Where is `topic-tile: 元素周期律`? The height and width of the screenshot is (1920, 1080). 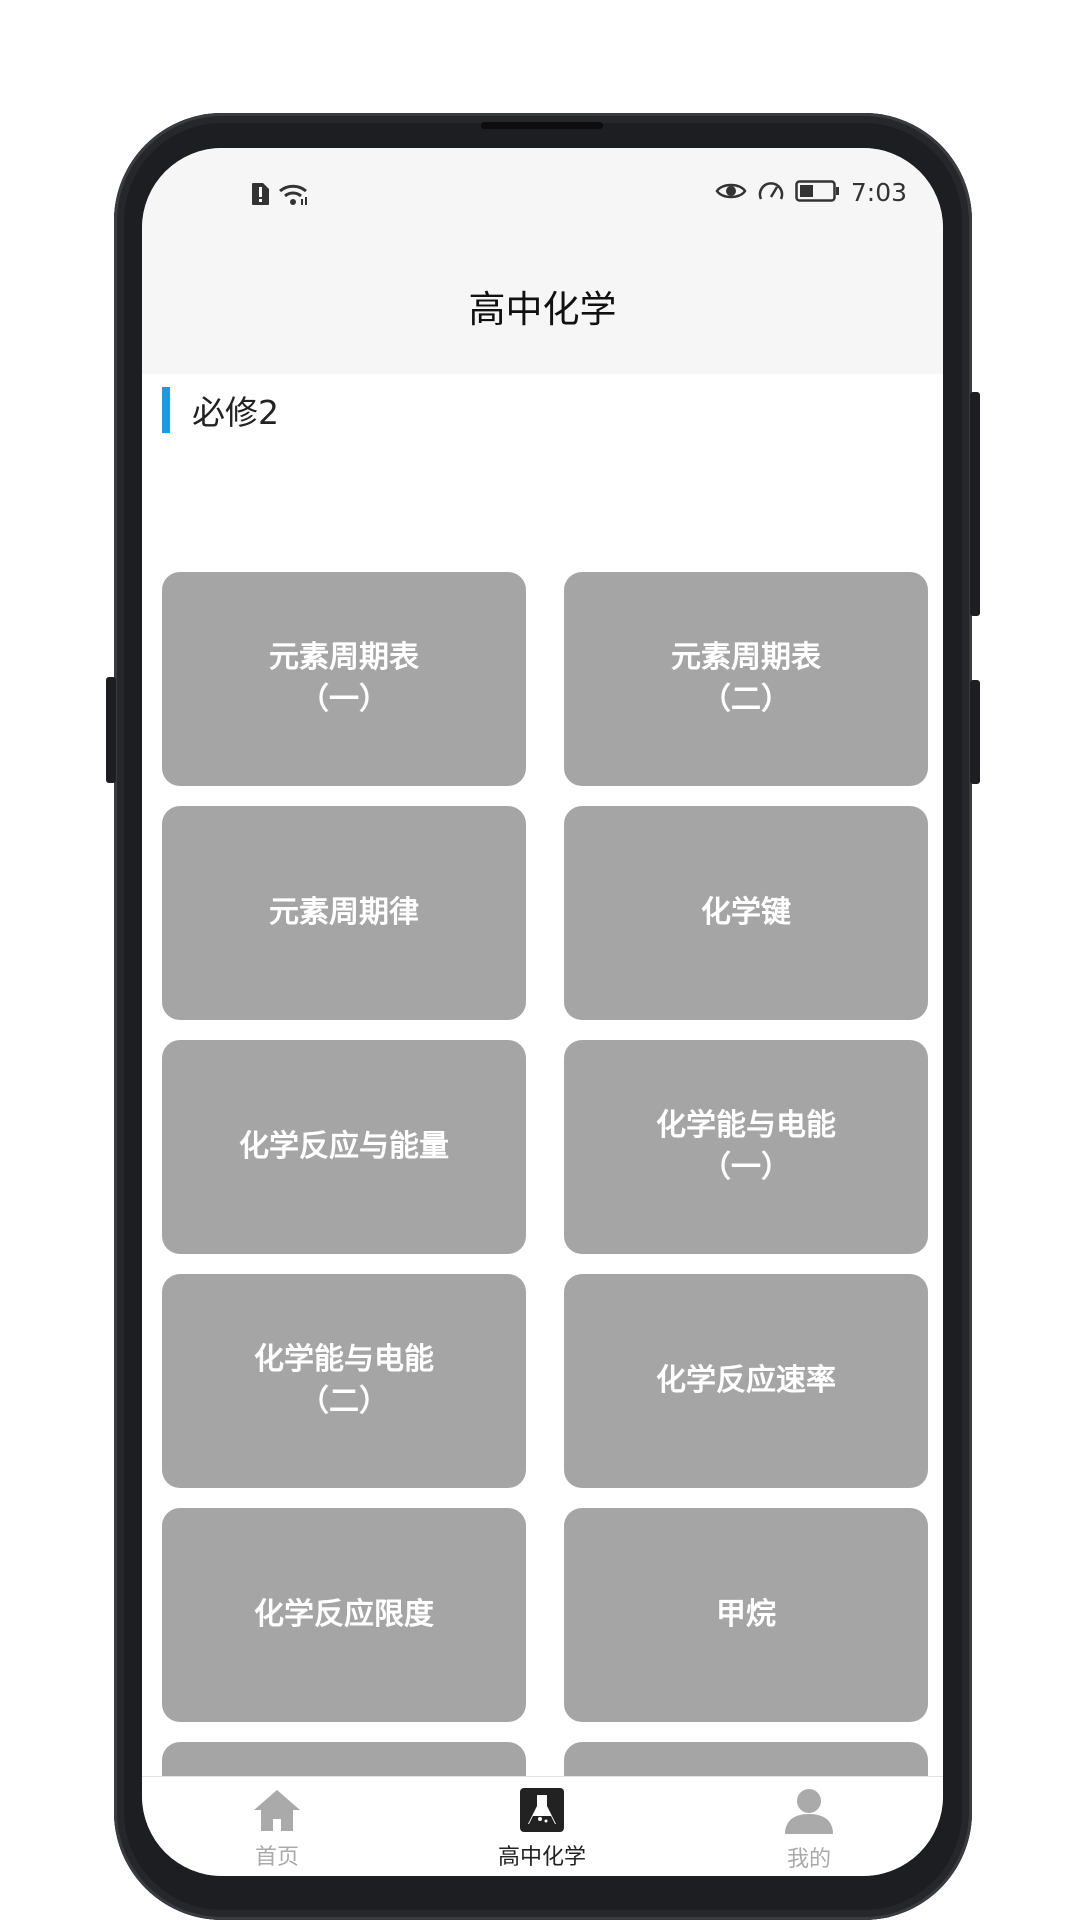 topic-tile: 元素周期律 is located at coordinates (344, 913).